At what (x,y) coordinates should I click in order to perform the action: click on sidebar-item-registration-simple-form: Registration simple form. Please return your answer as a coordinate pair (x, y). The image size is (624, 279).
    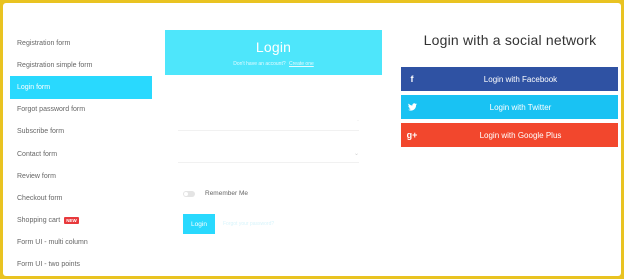
    Looking at the image, I should click on (81, 65).